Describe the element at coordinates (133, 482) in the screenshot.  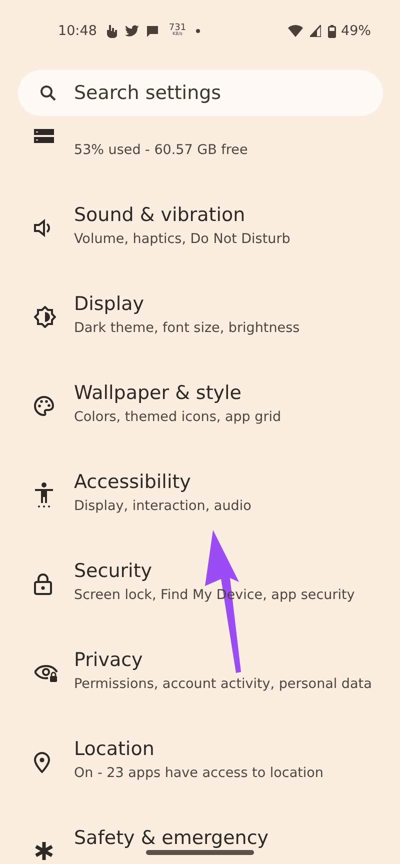
I see `item-title: Accessibility` at that location.